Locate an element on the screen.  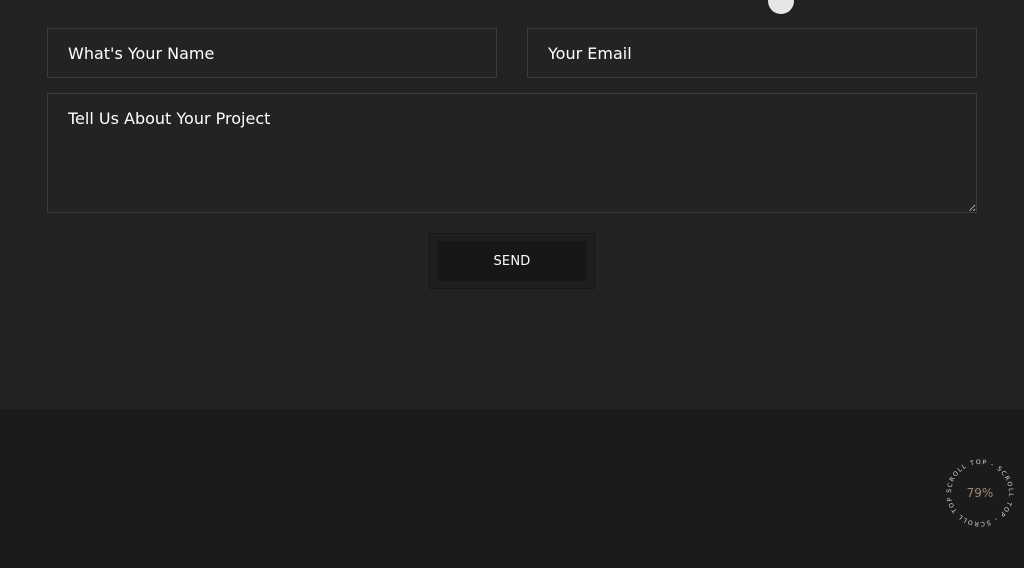
scroll-progress-percent: 79% is located at coordinates (980, 493).